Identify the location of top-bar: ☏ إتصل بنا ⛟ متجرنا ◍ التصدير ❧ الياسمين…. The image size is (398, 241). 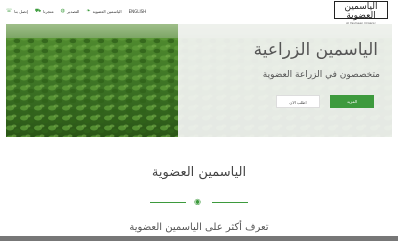
(199, 12).